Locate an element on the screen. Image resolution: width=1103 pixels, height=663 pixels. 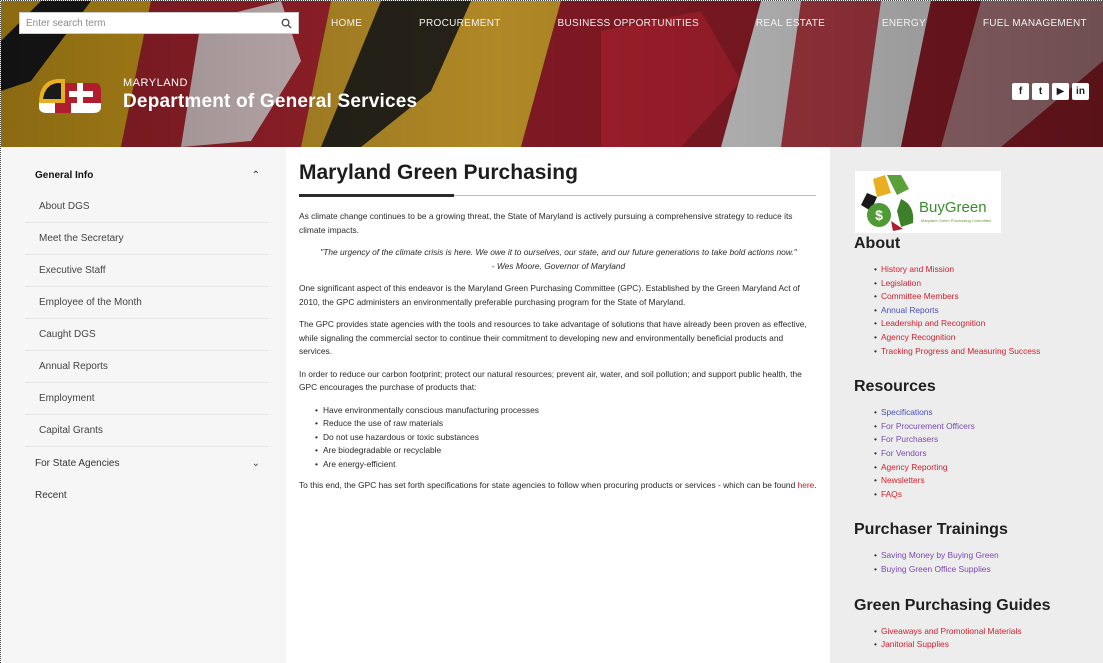
recycle-dollar-icon: $ is located at coordinates (887, 203).